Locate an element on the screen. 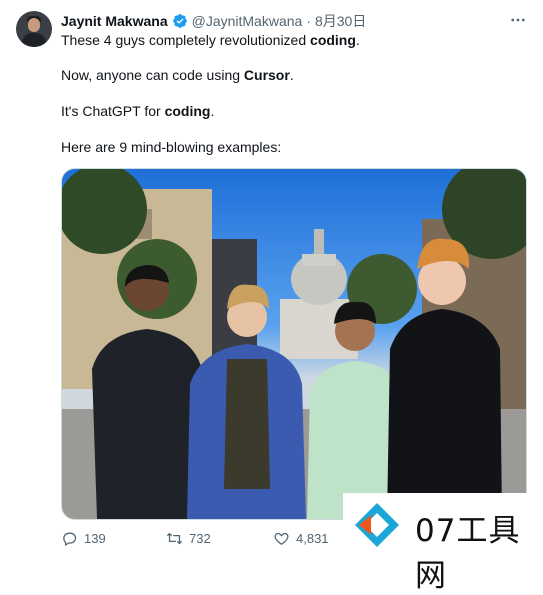  reply-count: 139 is located at coordinates (95, 538).